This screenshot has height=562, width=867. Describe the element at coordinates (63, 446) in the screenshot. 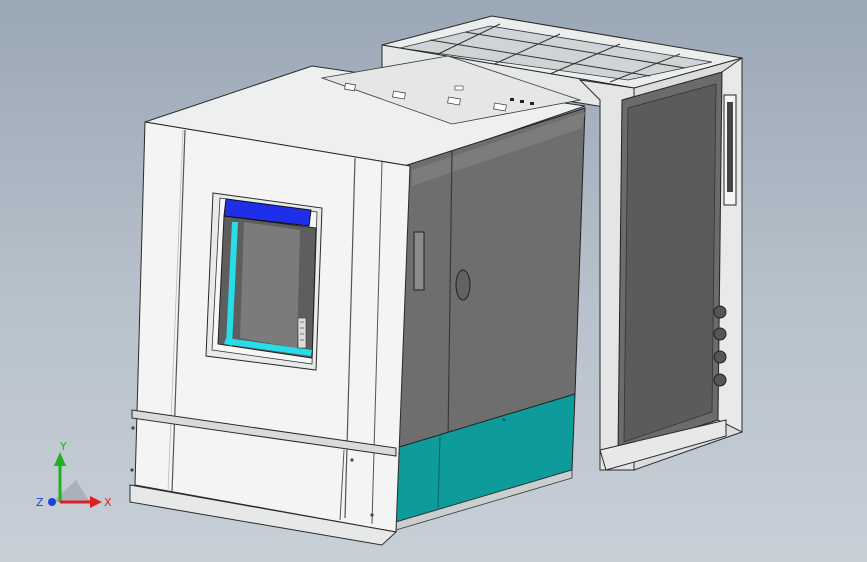

I see `y-axis-label: Y` at that location.